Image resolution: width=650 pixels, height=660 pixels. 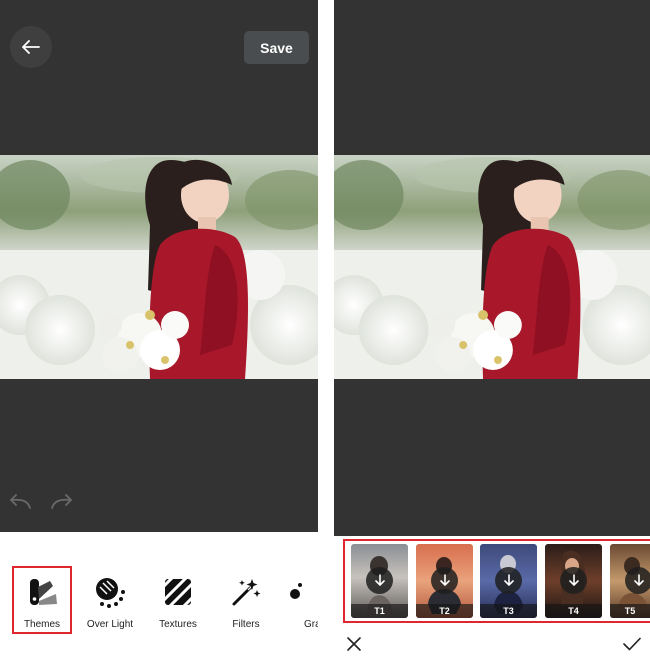 What do you see at coordinates (42, 600) in the screenshot?
I see `selected-tool-highlight` at bounding box center [42, 600].